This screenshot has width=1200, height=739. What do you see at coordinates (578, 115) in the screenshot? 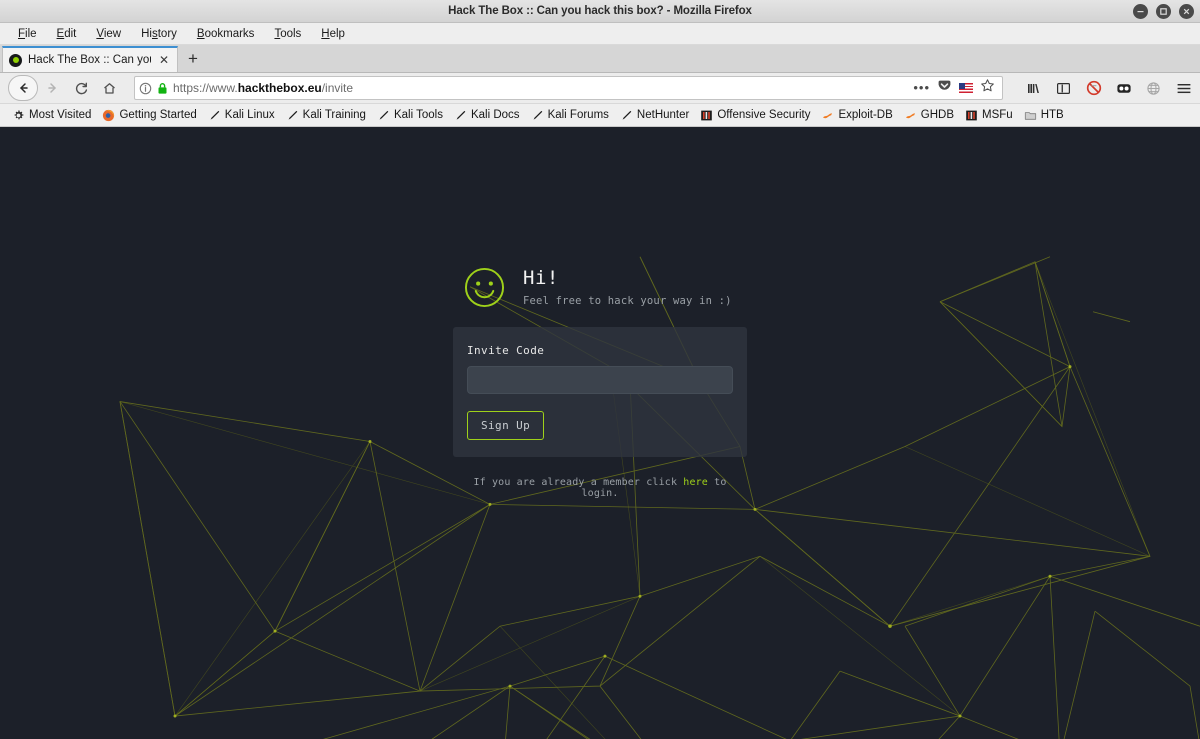
I see `bookmark-label: Kali Forums` at bounding box center [578, 115].